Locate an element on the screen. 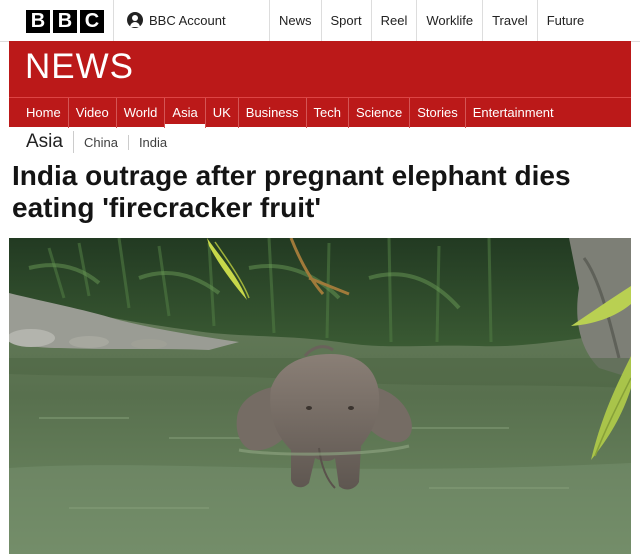 This screenshot has height=554, width=640. top-nav-sport: Sport is located at coordinates (345, 20).